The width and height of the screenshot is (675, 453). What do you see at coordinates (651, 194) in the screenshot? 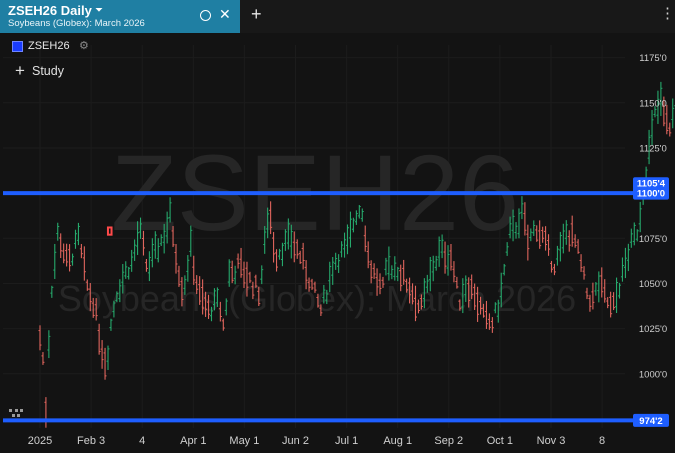
I see `price-tag-label: 1100'0` at bounding box center [651, 194].